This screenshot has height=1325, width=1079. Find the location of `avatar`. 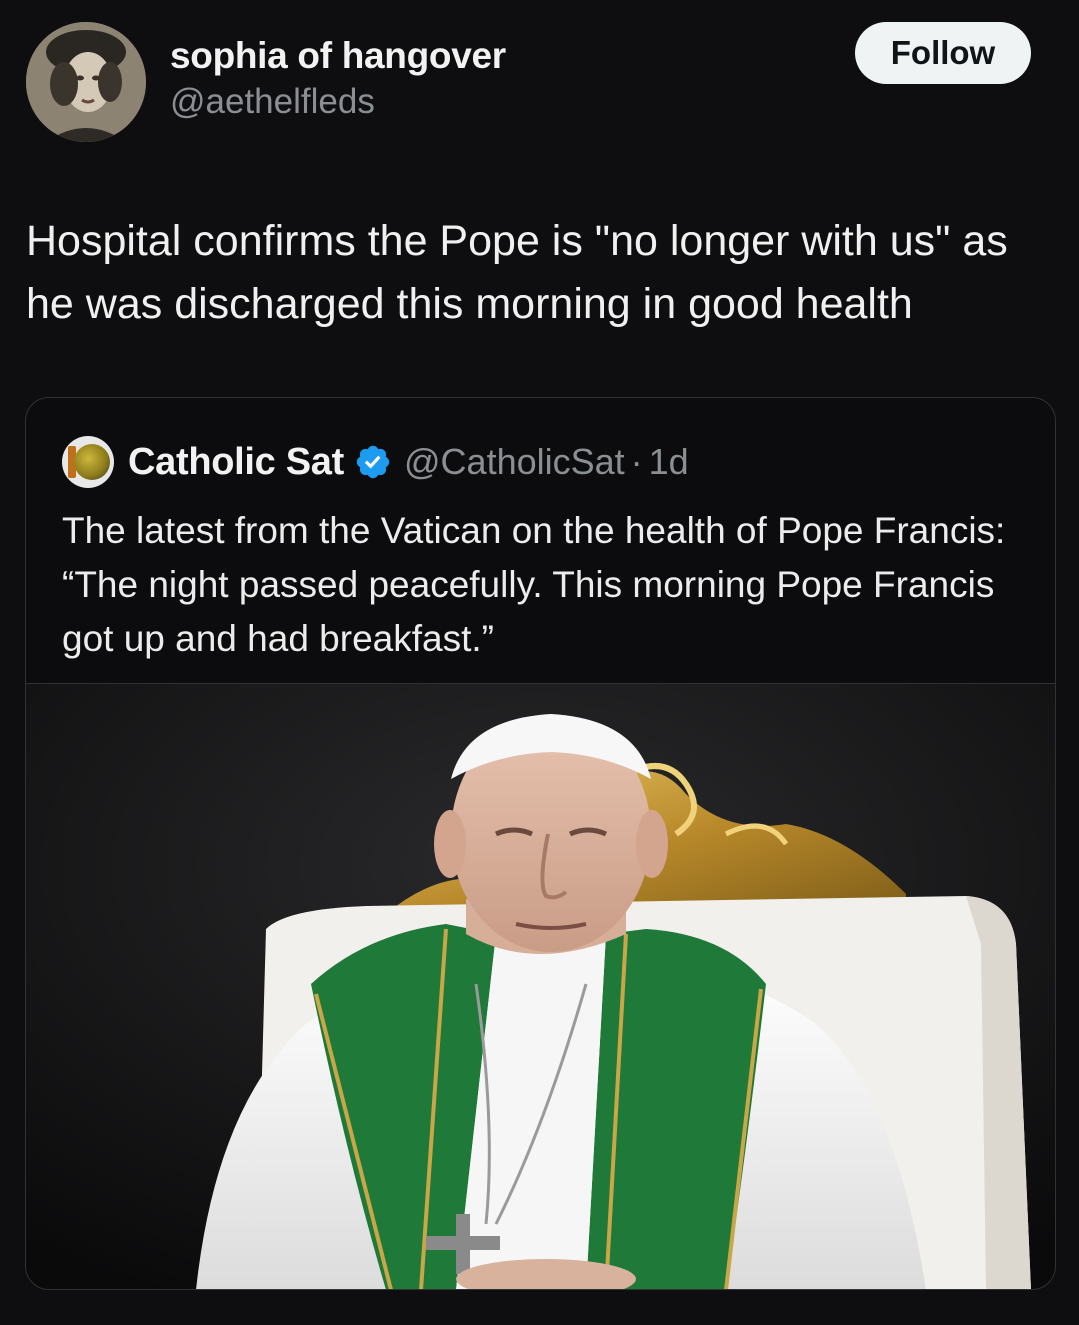

avatar is located at coordinates (86, 82).